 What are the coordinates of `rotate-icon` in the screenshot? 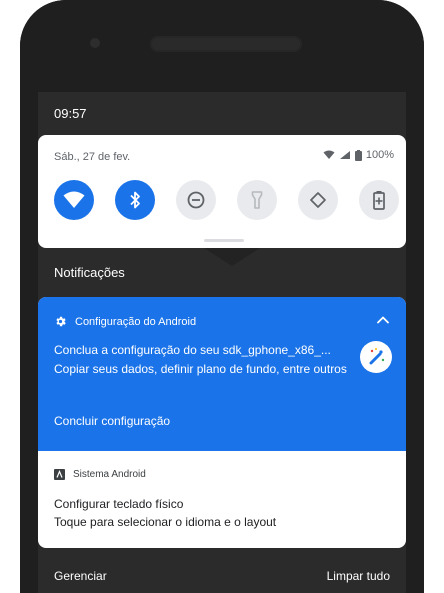 It's located at (318, 200).